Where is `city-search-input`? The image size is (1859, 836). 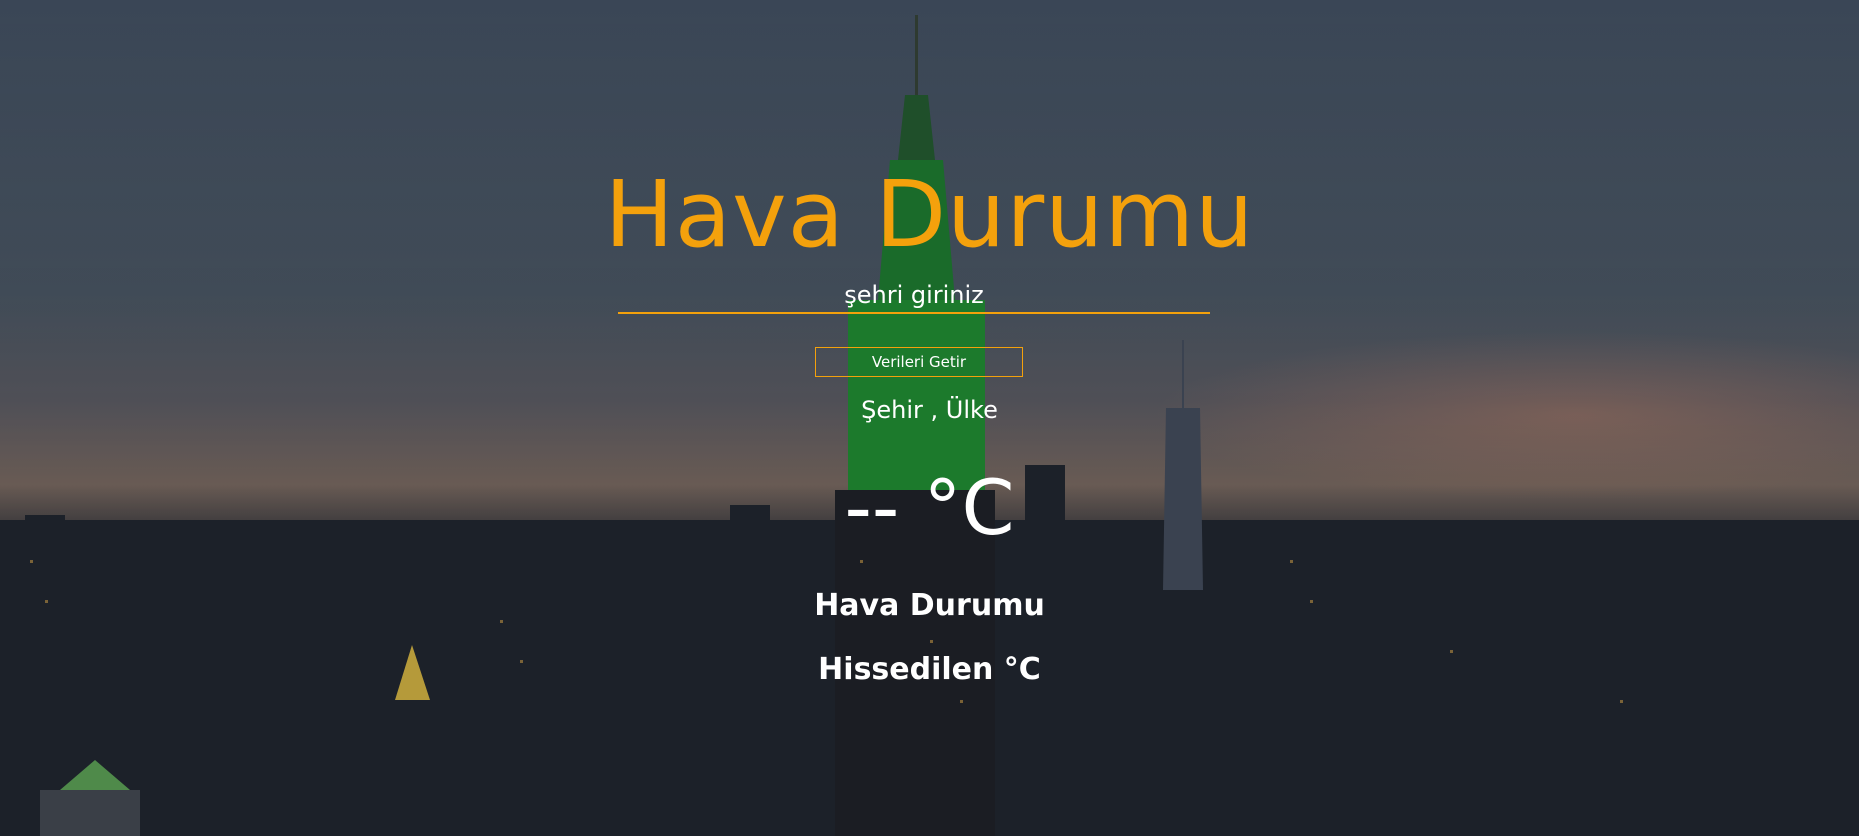
city-search-input is located at coordinates (914, 296).